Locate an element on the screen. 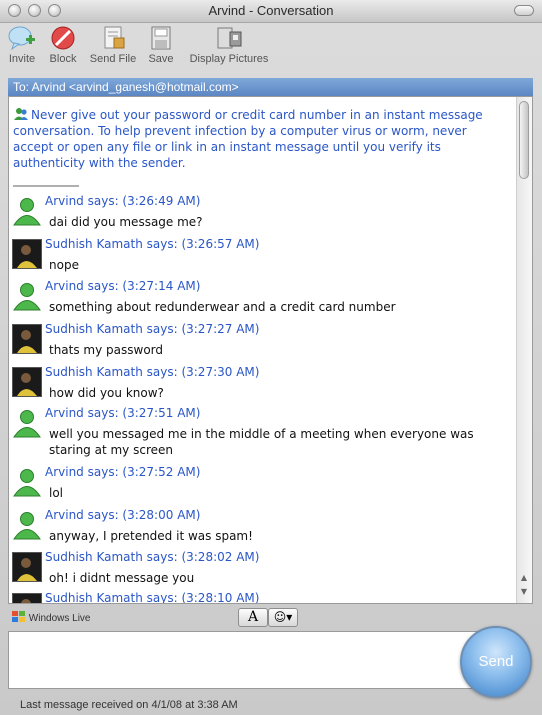 This screenshot has height=715, width=542. block-icon is located at coordinates (63, 38).